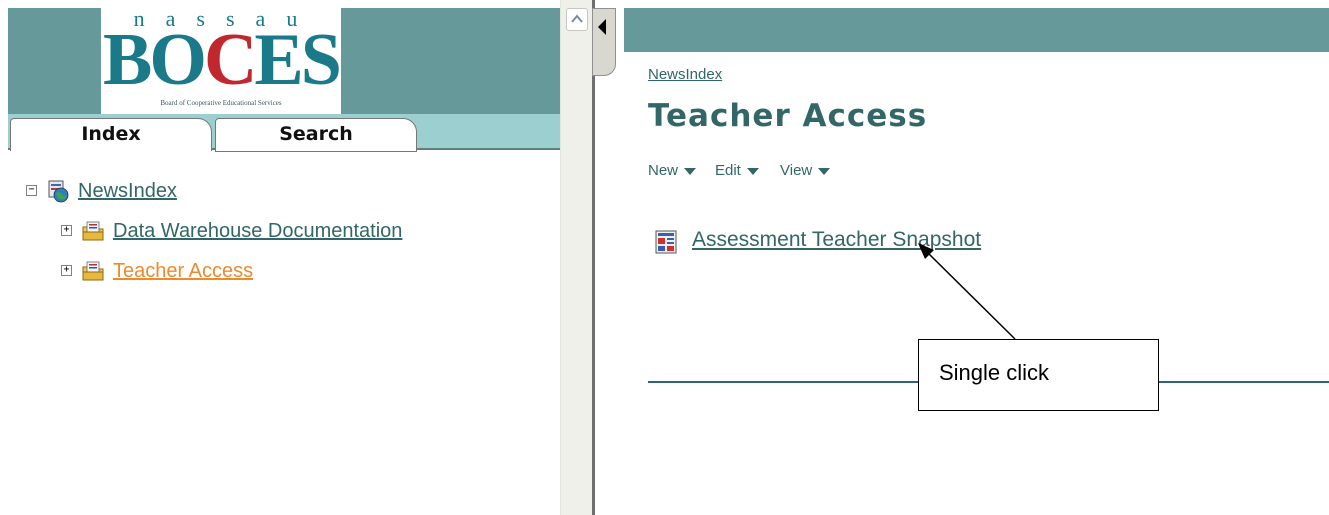  What do you see at coordinates (604, 42) in the screenshot?
I see `collapse-pane-handle` at bounding box center [604, 42].